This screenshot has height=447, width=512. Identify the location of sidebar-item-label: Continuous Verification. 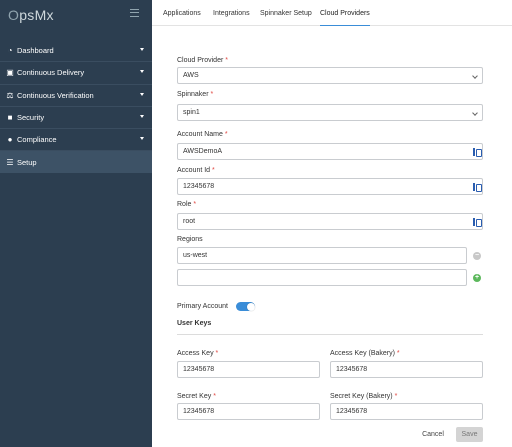
(55, 95).